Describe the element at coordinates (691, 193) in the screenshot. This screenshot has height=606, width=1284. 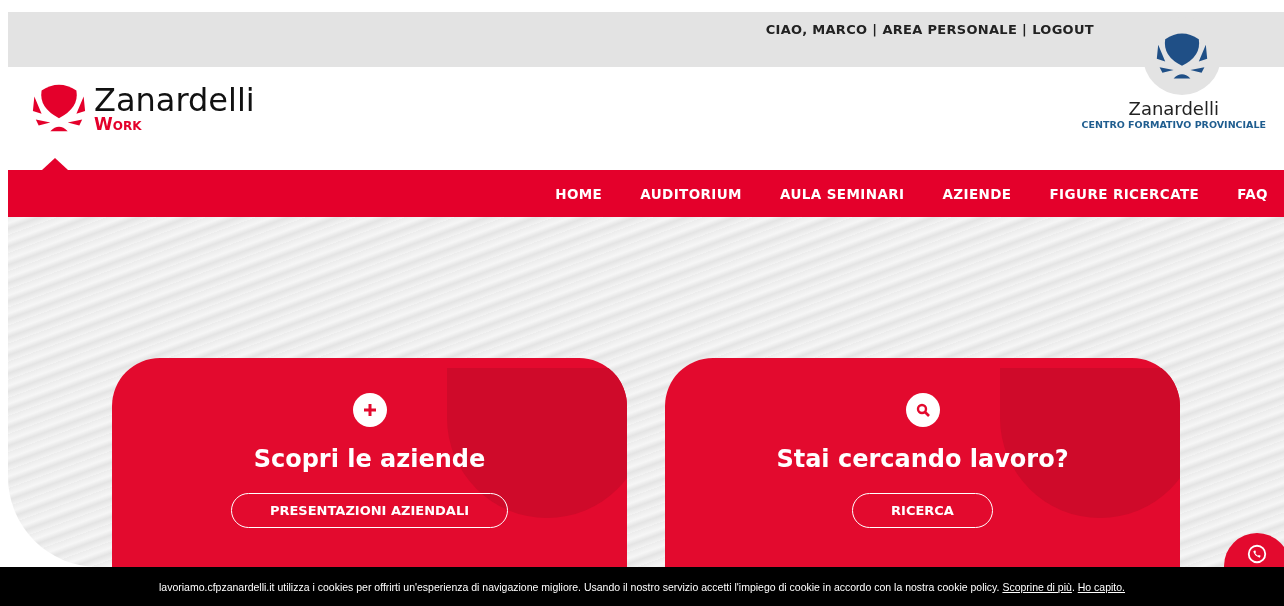
I see `nav-link: AUDITORIUM` at that location.